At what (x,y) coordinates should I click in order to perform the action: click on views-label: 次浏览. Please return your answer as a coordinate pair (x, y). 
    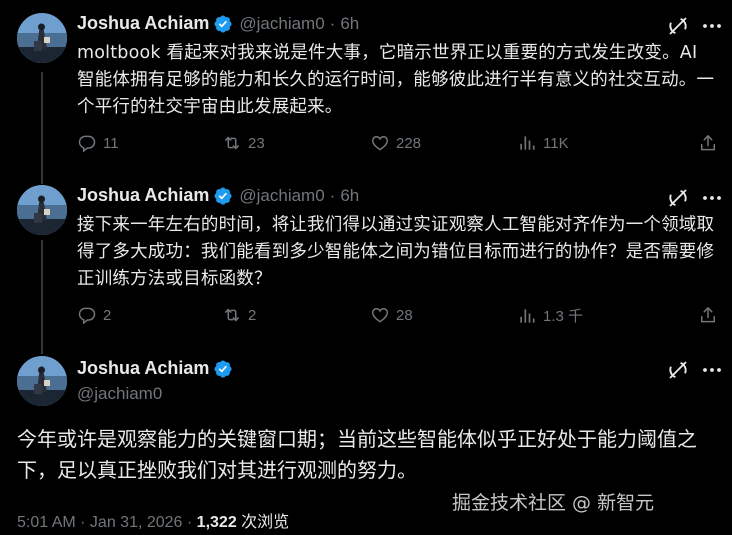
    Looking at the image, I should click on (263, 522).